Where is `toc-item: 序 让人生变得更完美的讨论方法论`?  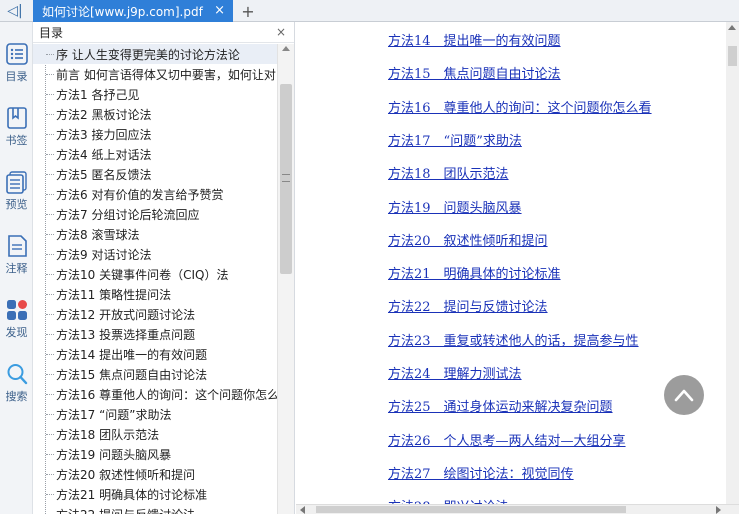
toc-item: 序 让人生变得更完美的讨论方法论 is located at coordinates (155, 54).